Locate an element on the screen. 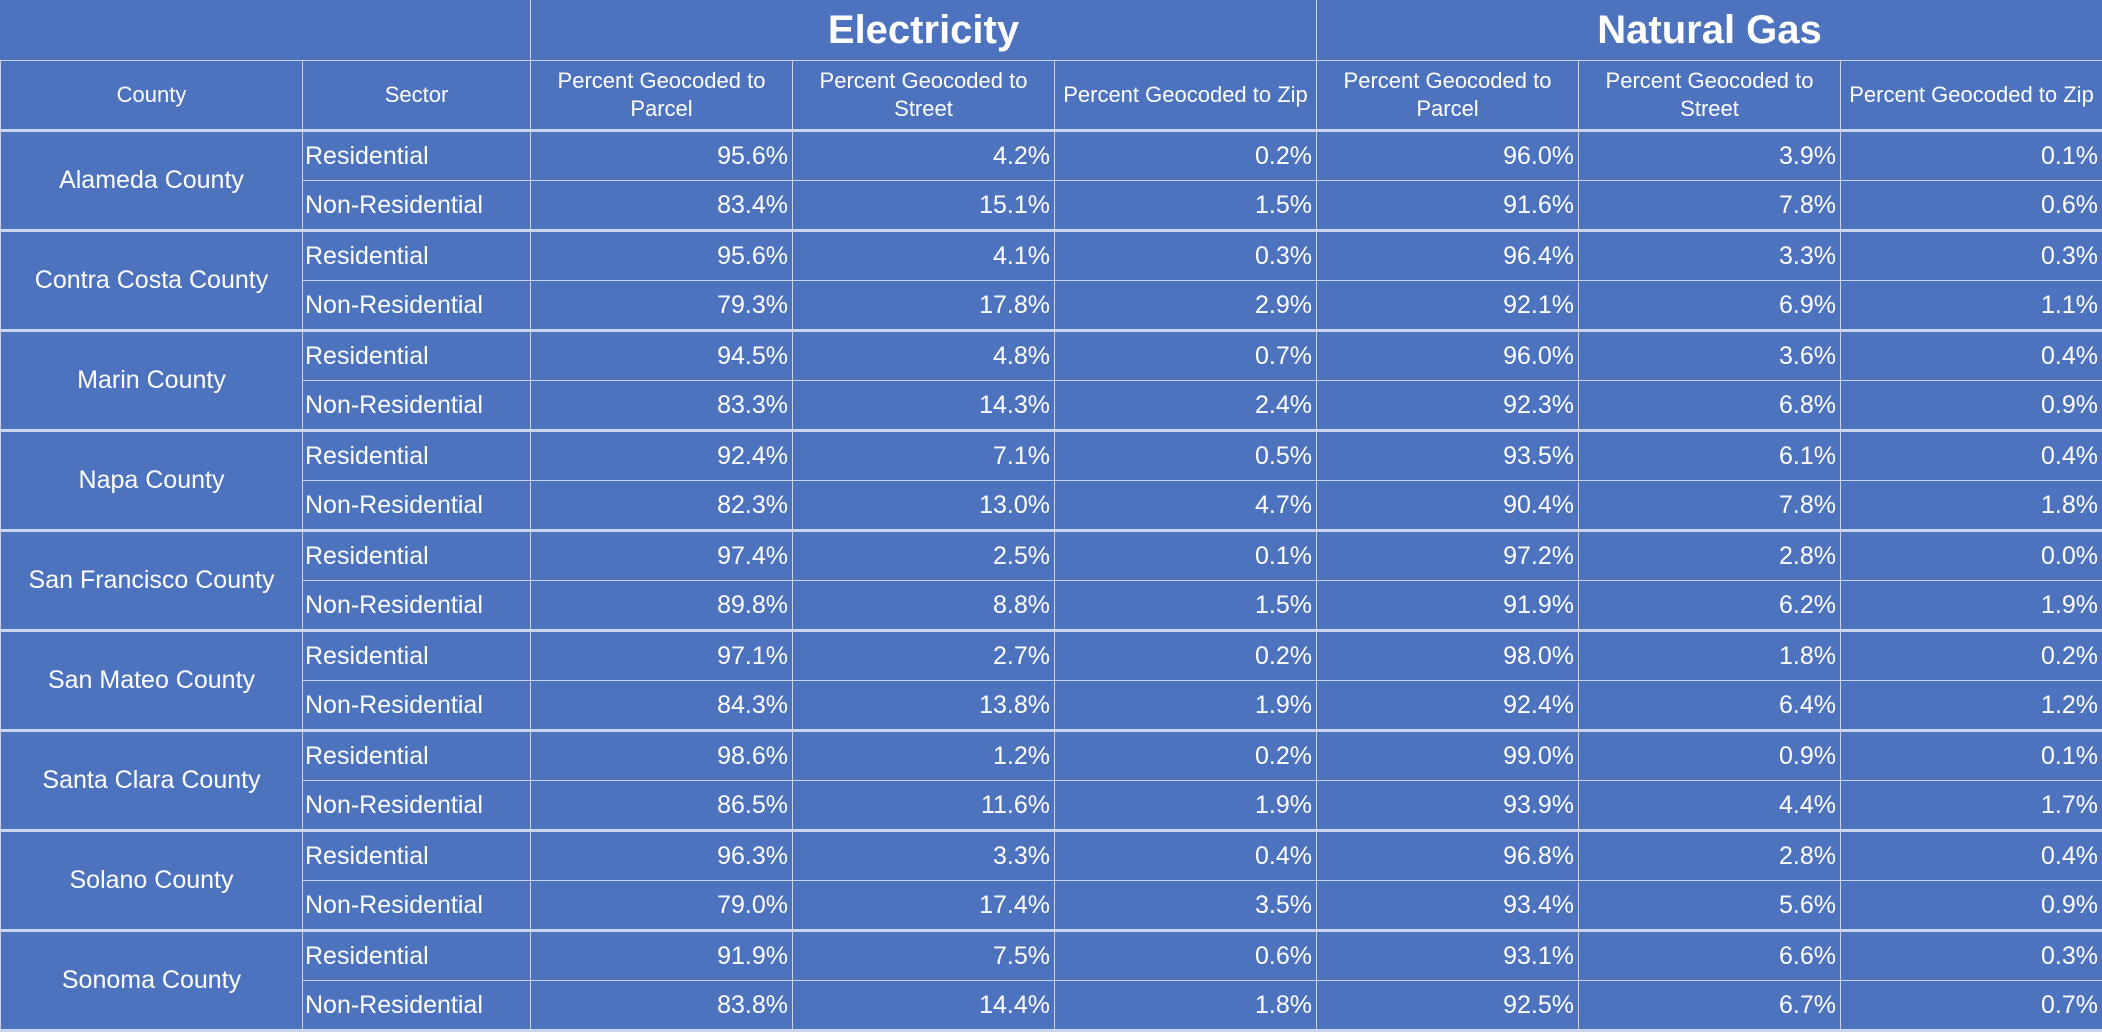 This screenshot has height=1032, width=2102. elec-parcel-cell: 96.3% is located at coordinates (662, 856).